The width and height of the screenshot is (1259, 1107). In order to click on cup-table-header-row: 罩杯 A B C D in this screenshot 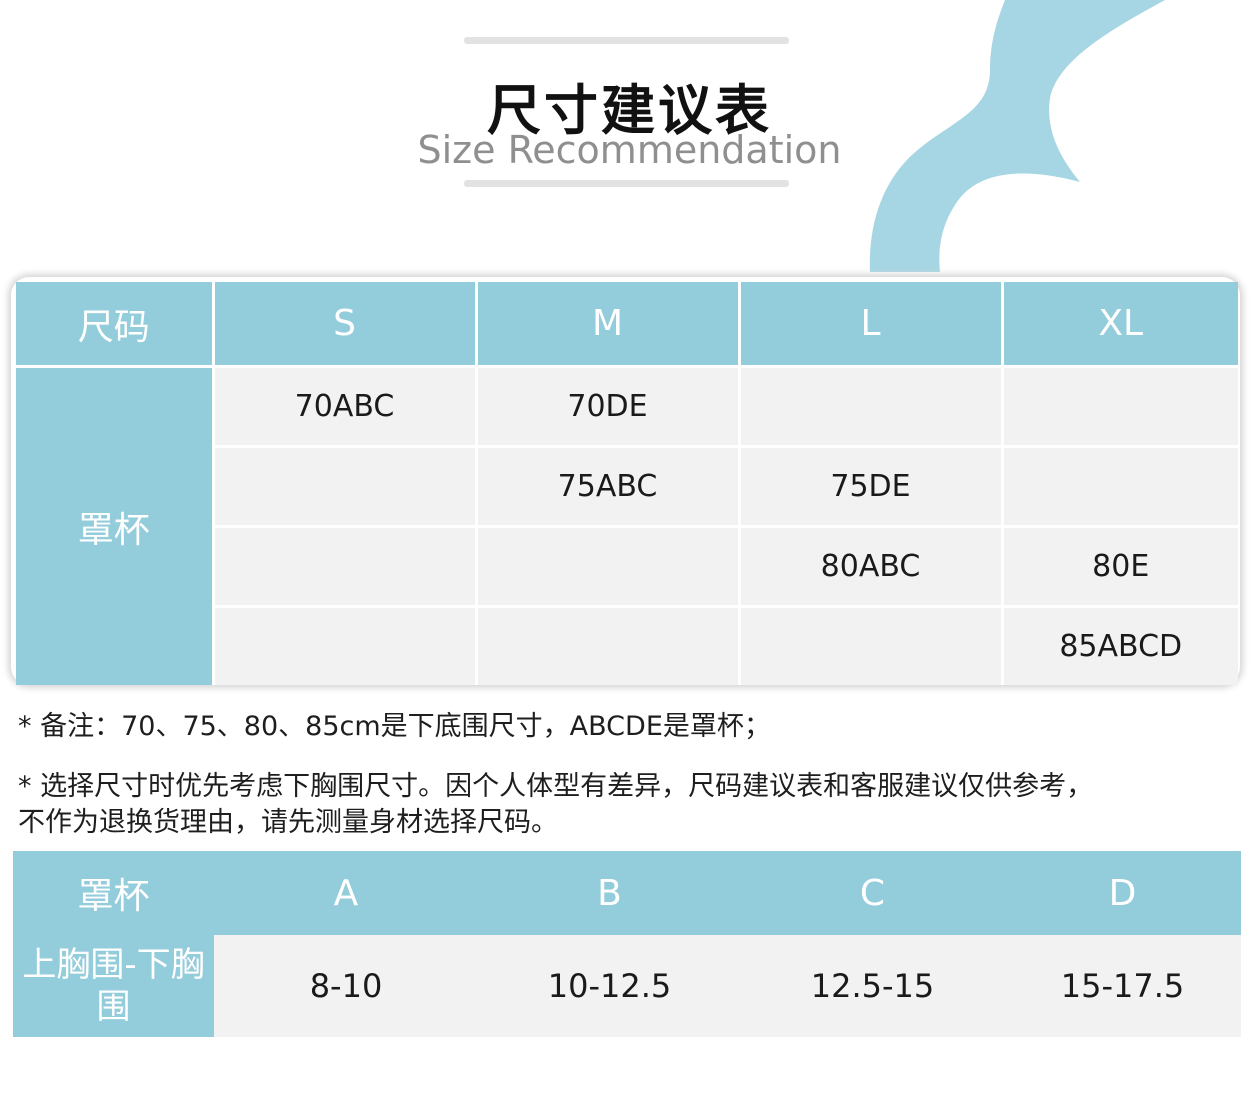, I will do `click(627, 893)`.